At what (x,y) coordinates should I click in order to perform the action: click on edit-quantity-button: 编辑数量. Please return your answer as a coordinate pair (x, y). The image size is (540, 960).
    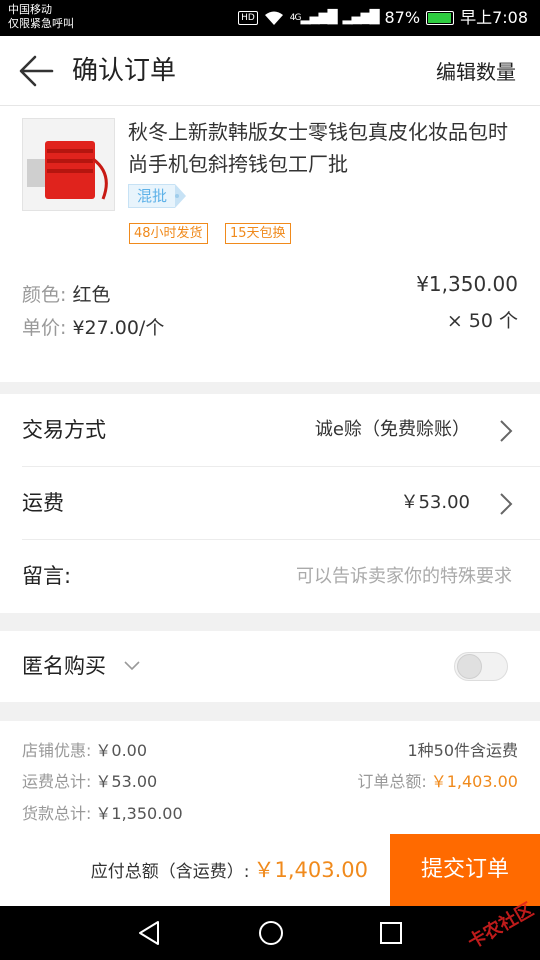
    Looking at the image, I should click on (476, 72).